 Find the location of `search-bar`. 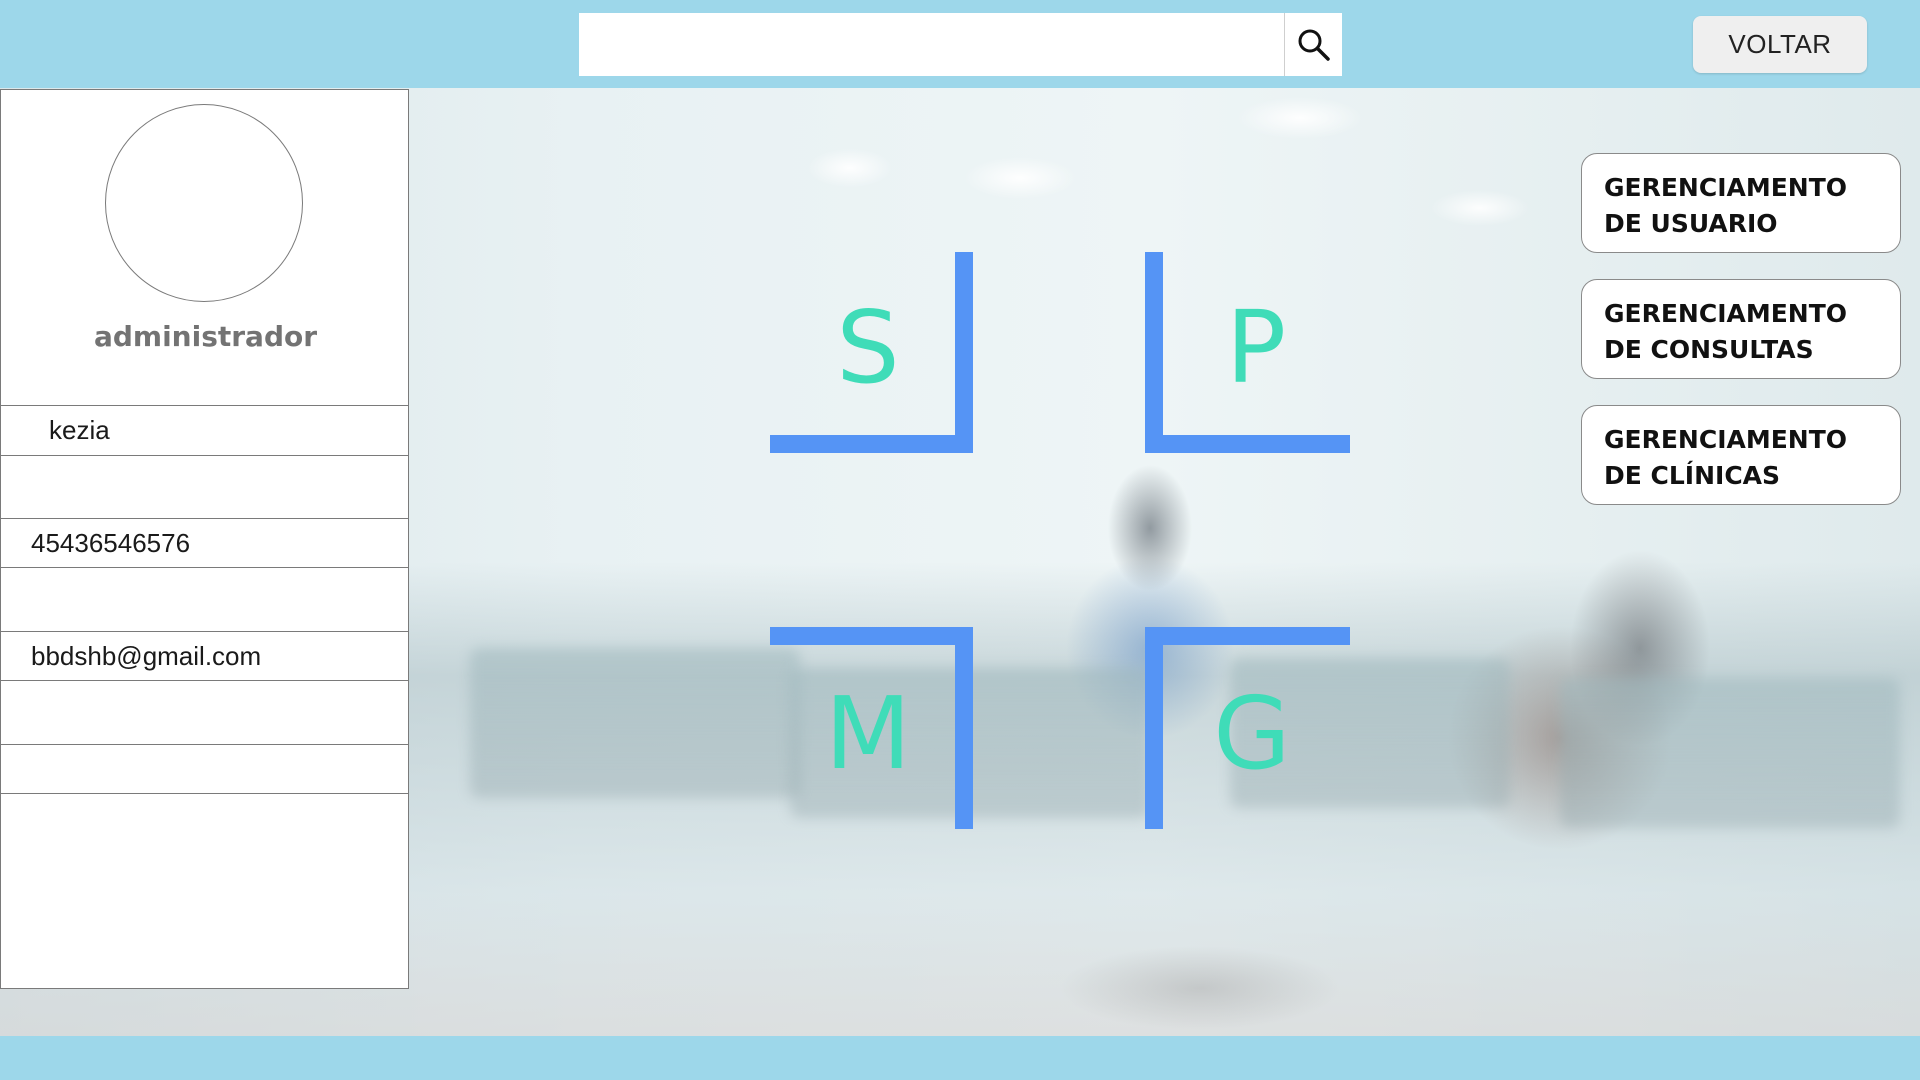

search-bar is located at coordinates (960, 44).